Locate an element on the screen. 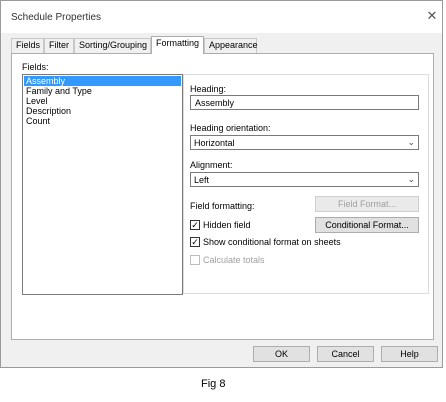 This screenshot has width=446, height=402. alignment-value: Left is located at coordinates (202, 180).